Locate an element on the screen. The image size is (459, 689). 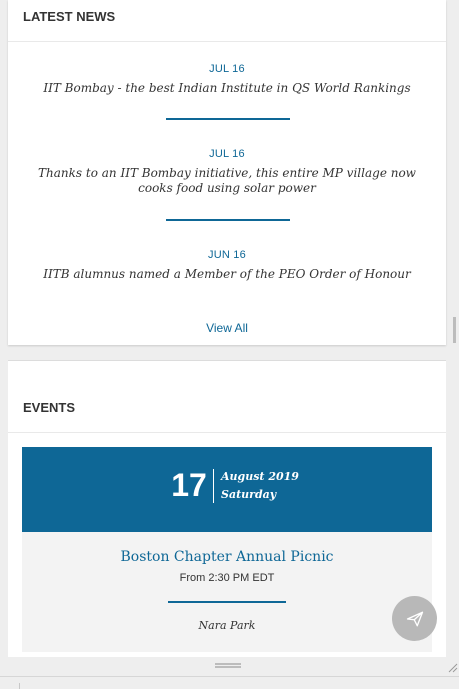
event-day: 17 is located at coordinates (189, 485).